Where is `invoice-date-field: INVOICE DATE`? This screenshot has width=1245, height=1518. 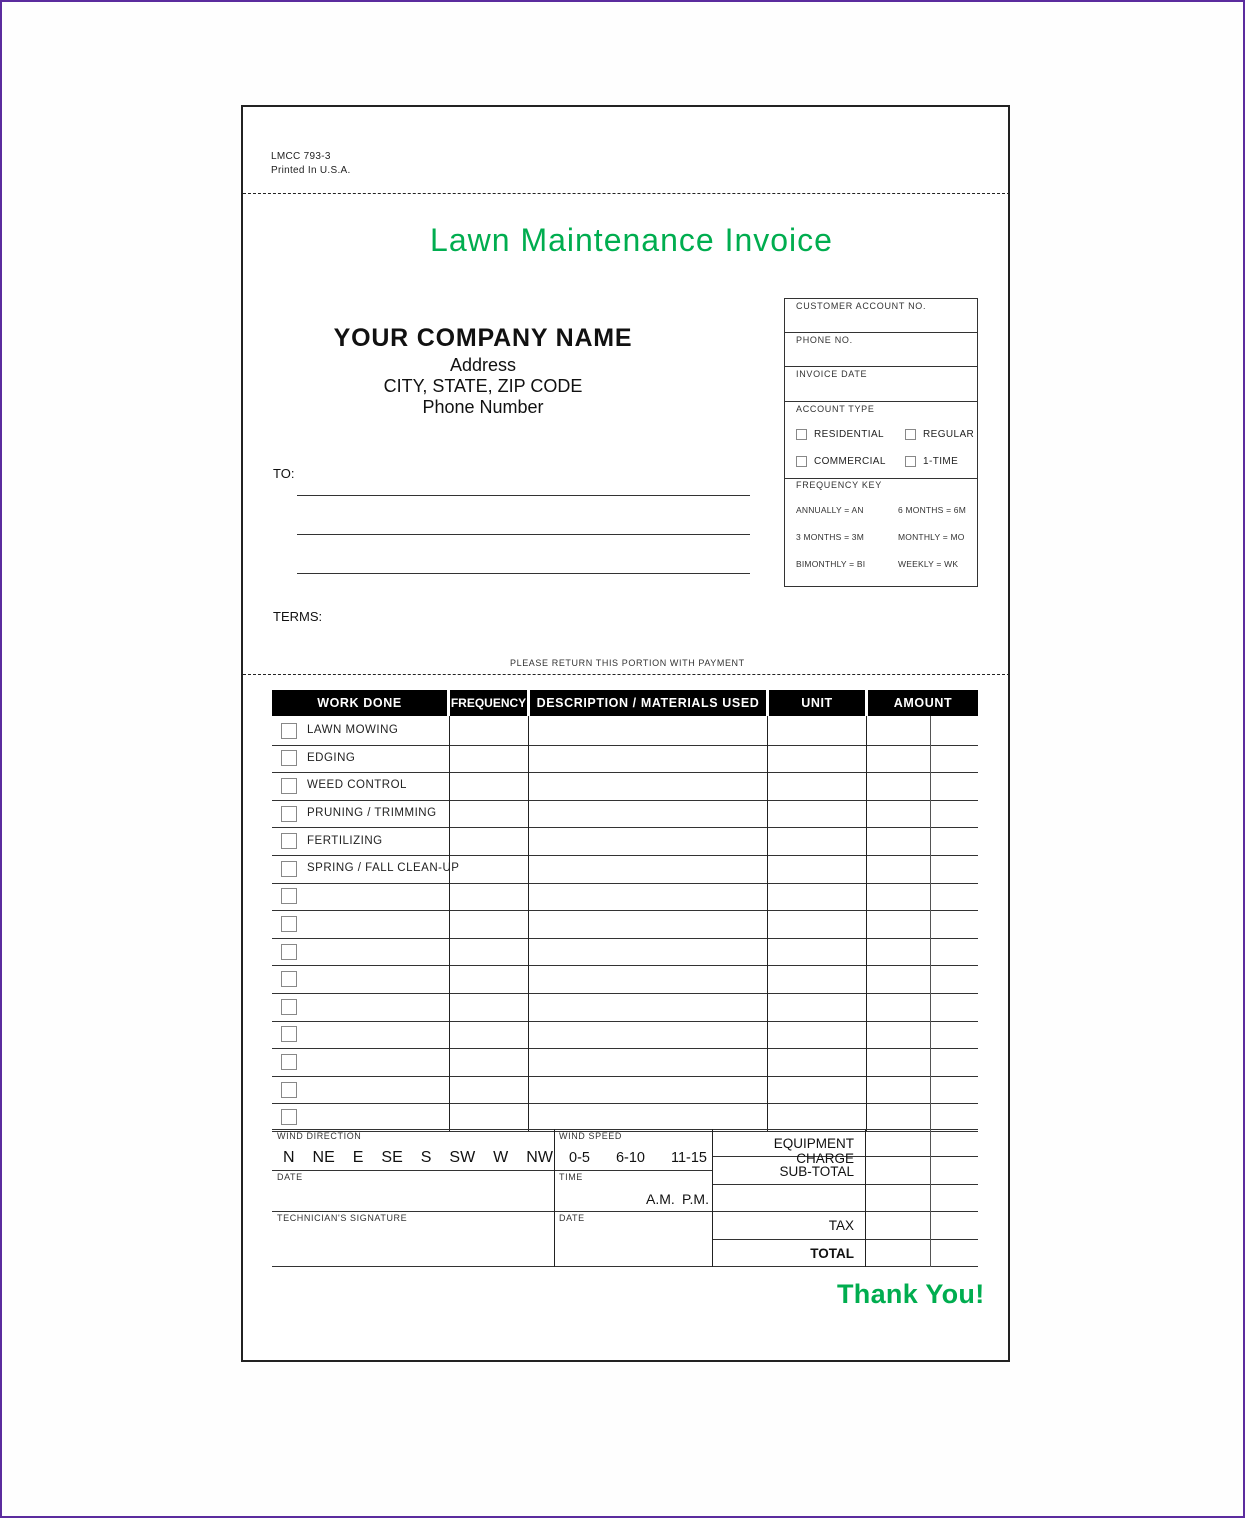
invoice-date-field: INVOICE DATE is located at coordinates (881, 384).